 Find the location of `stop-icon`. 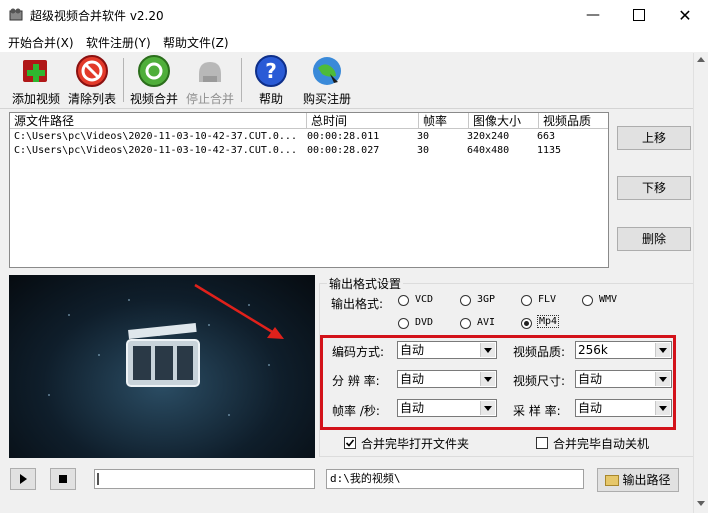

stop-icon is located at coordinates (63, 479).